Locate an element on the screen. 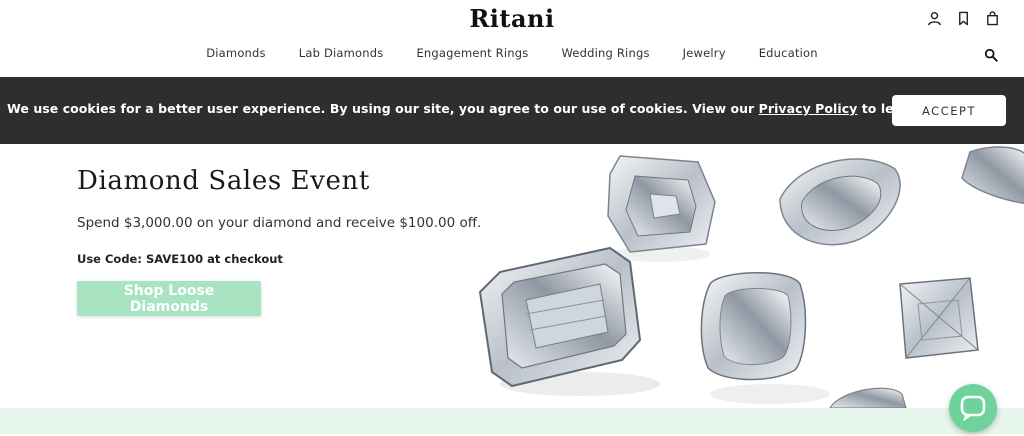 The image size is (1024, 436). nav-diamonds: Diamonds is located at coordinates (236, 53).